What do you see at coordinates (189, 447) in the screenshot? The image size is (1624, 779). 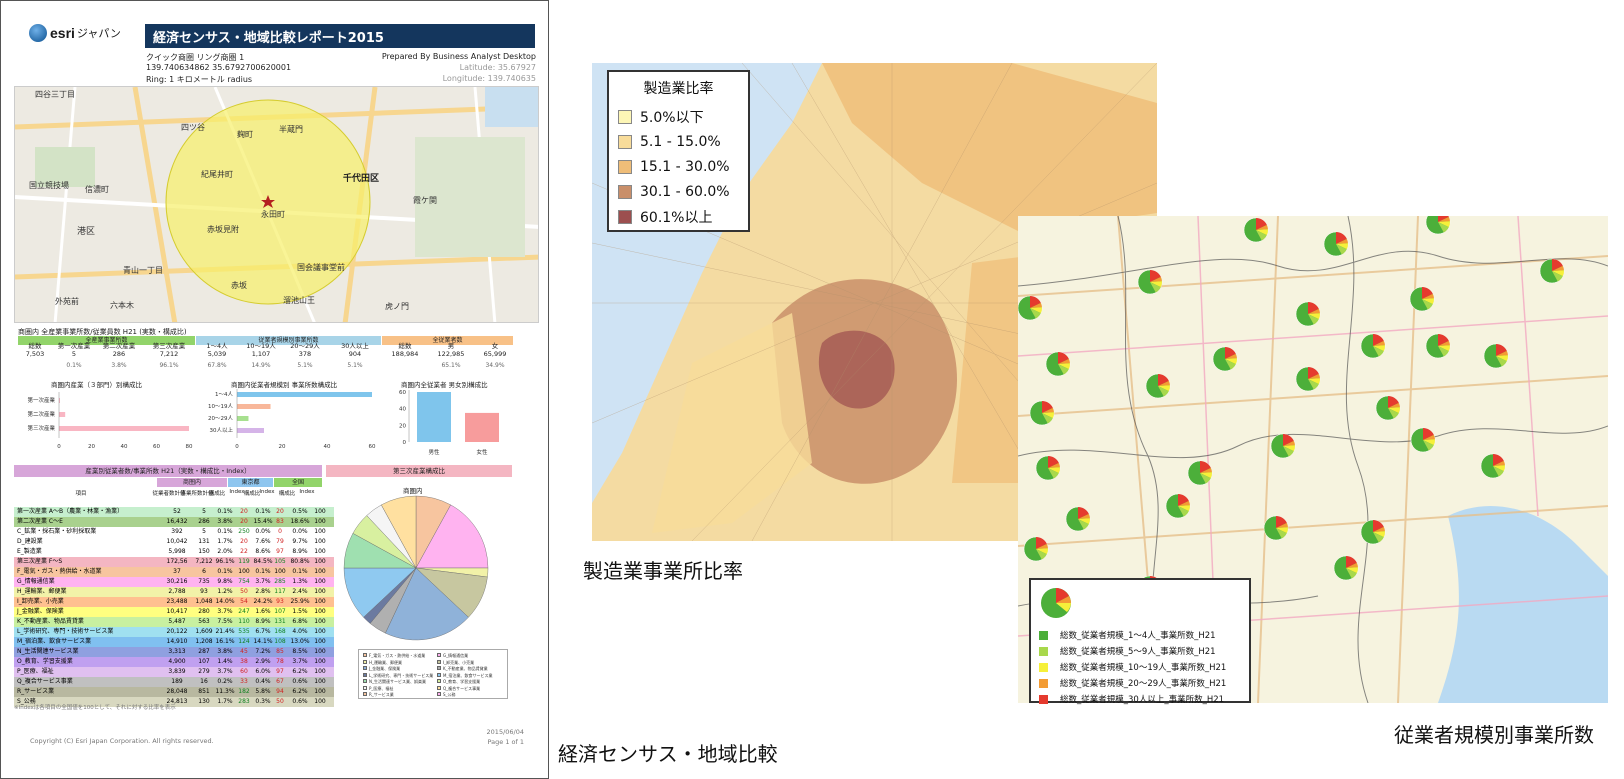 I see `chart1-tick: 80` at bounding box center [189, 447].